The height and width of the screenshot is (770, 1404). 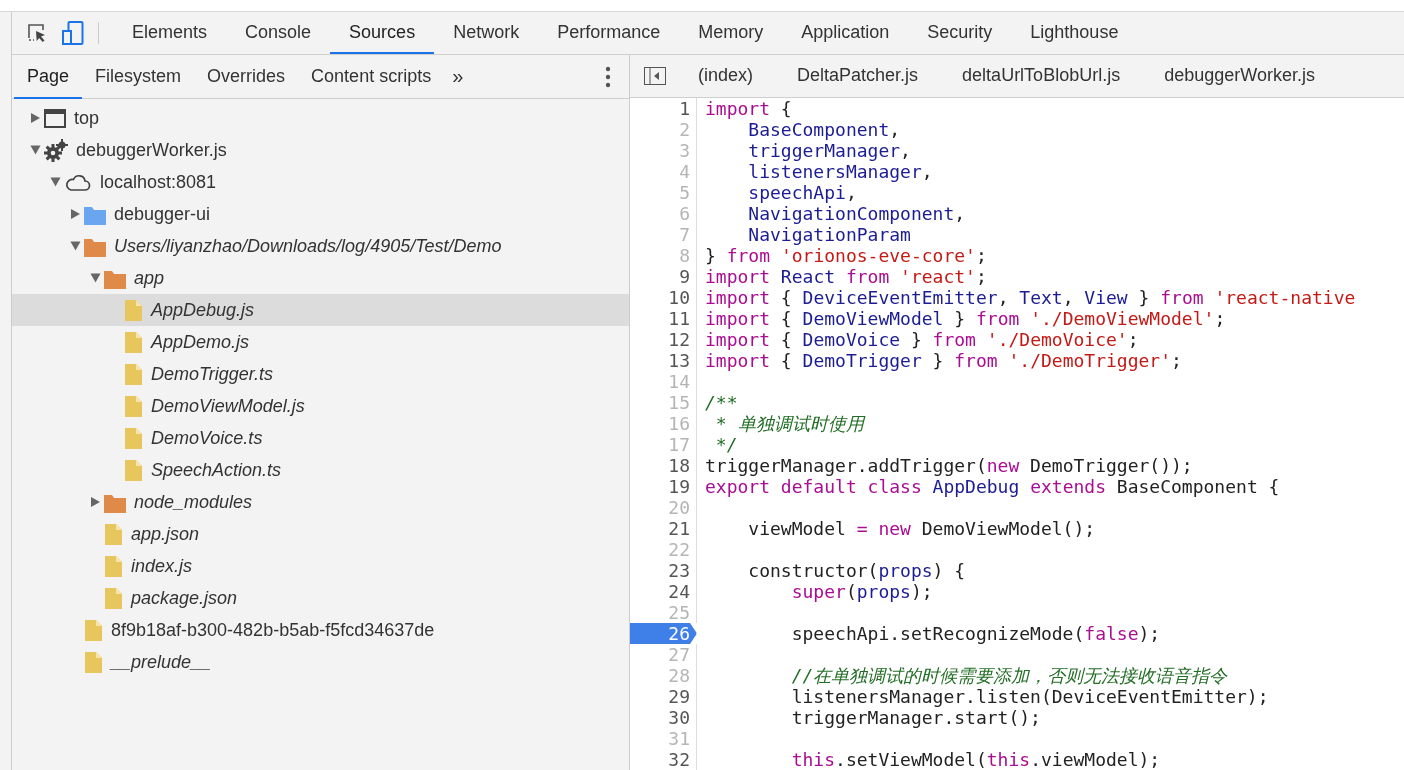 What do you see at coordinates (609, 33) in the screenshot?
I see `panel-tab: Performance` at bounding box center [609, 33].